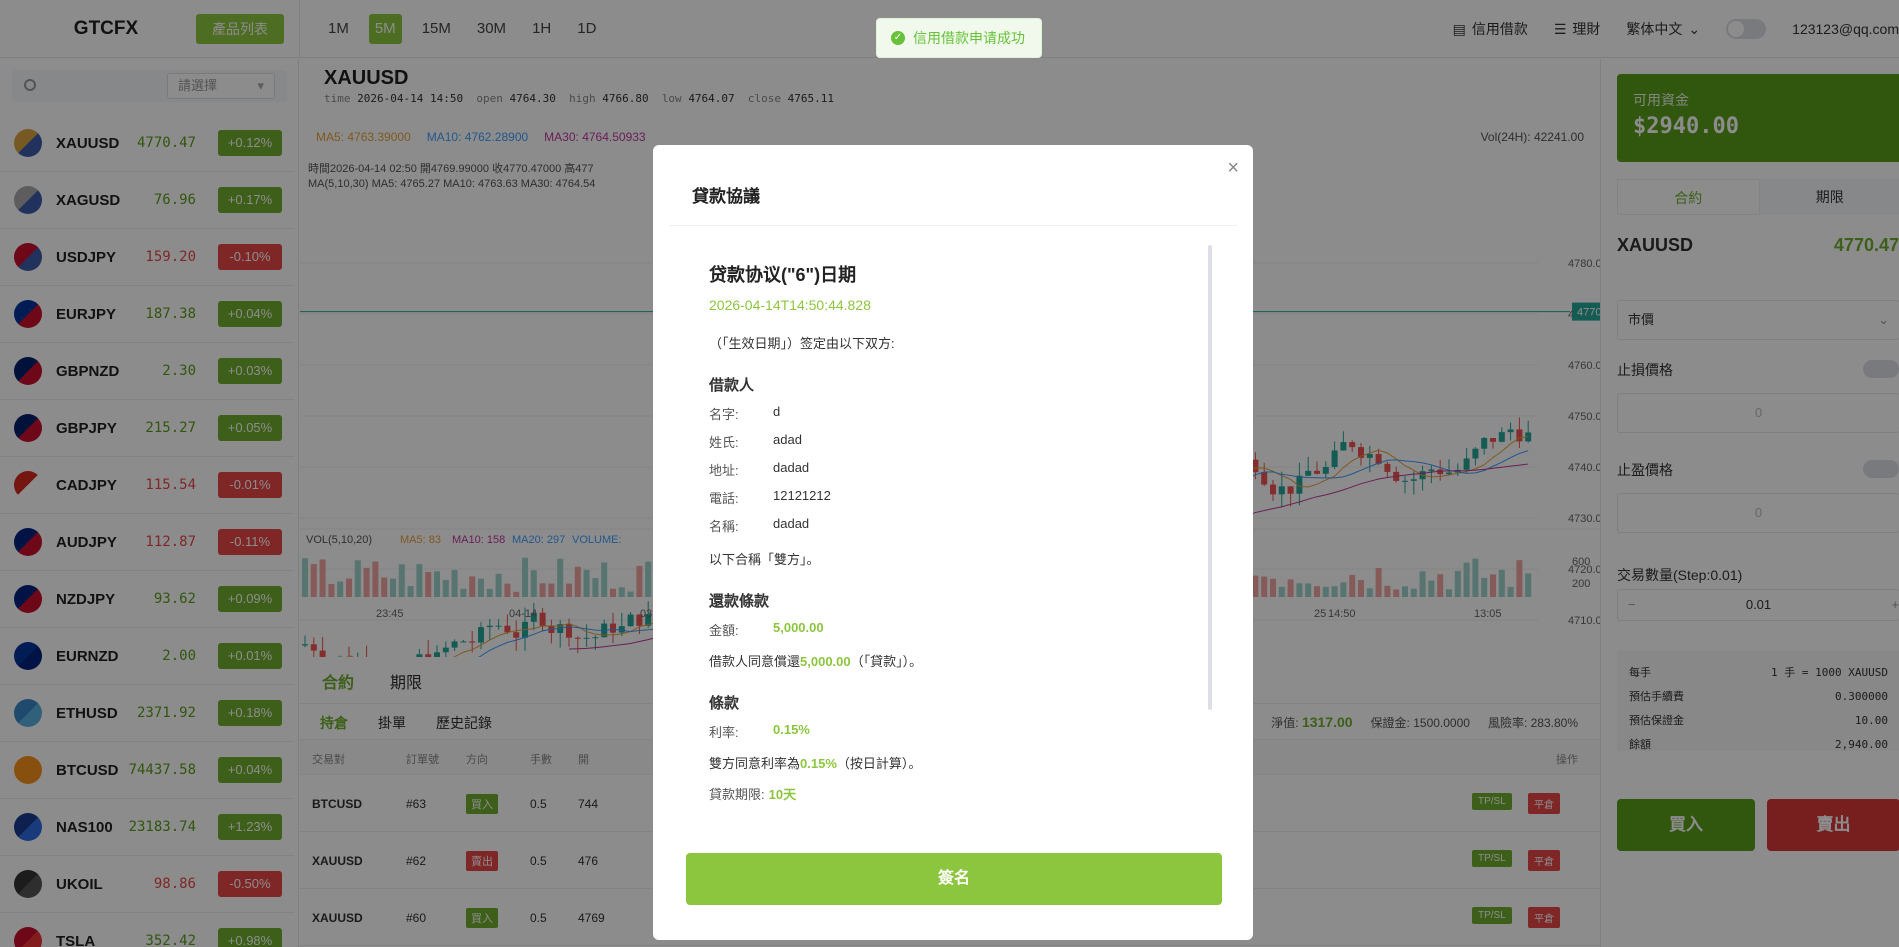  Describe the element at coordinates (759, 731) in the screenshot. I see `rate-row: 利率: 0.15%` at that location.